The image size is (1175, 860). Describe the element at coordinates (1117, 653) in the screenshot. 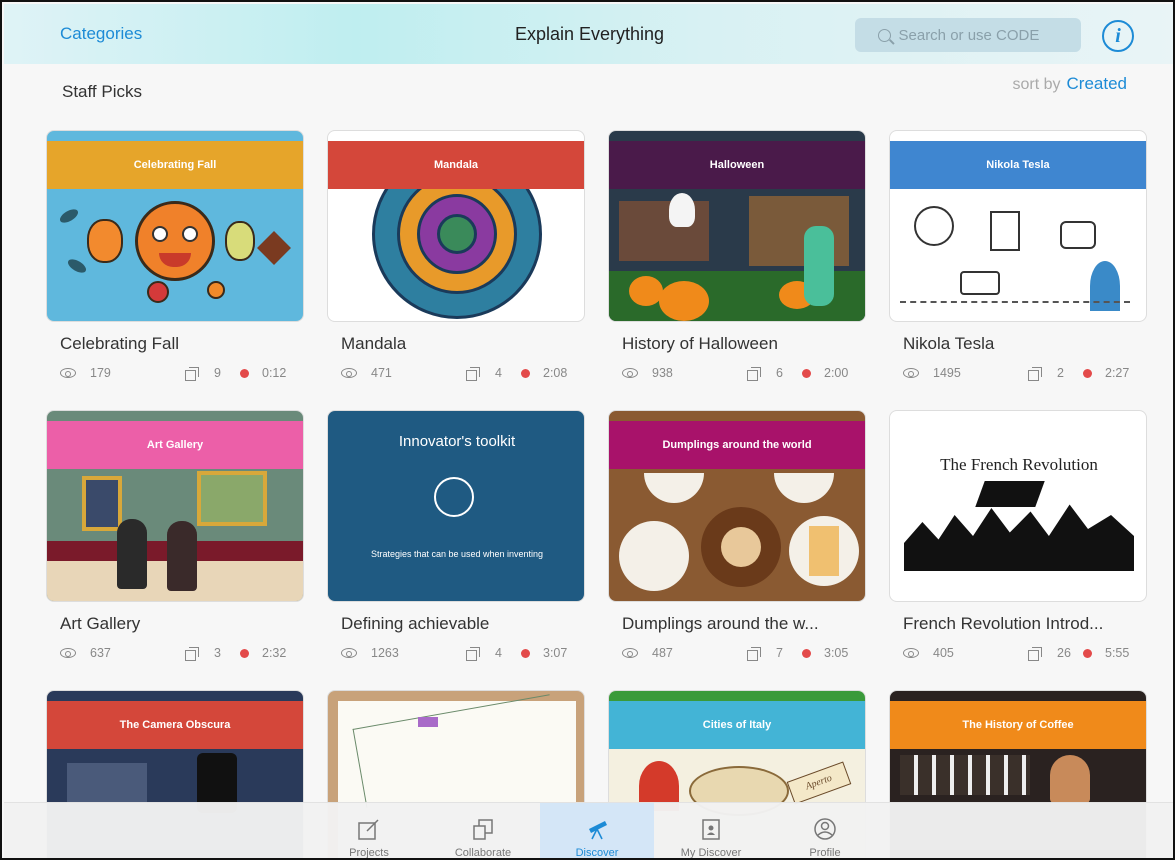

I see `duration: 5:55` at that location.